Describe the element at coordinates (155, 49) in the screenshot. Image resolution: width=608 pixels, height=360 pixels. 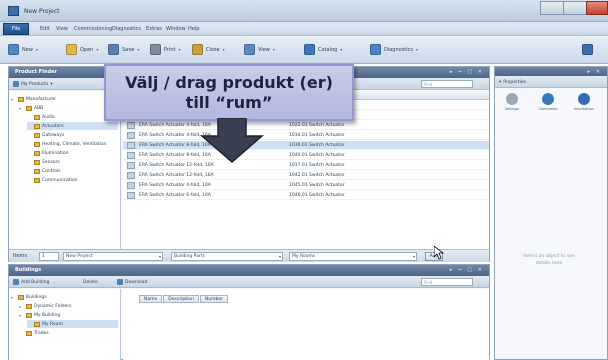
I see `print-icon` at that location.